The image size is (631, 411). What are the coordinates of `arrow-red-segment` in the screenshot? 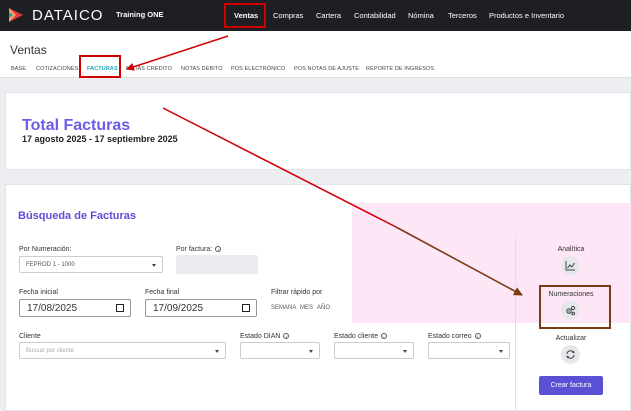 It's located at (279, 167).